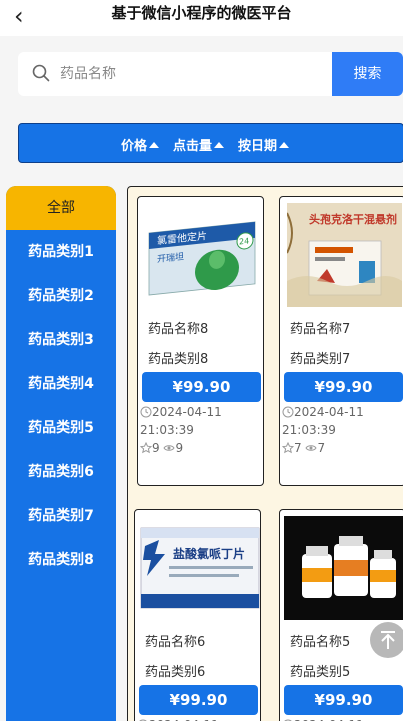  I want to click on arrow-up-icon, so click(388, 640).